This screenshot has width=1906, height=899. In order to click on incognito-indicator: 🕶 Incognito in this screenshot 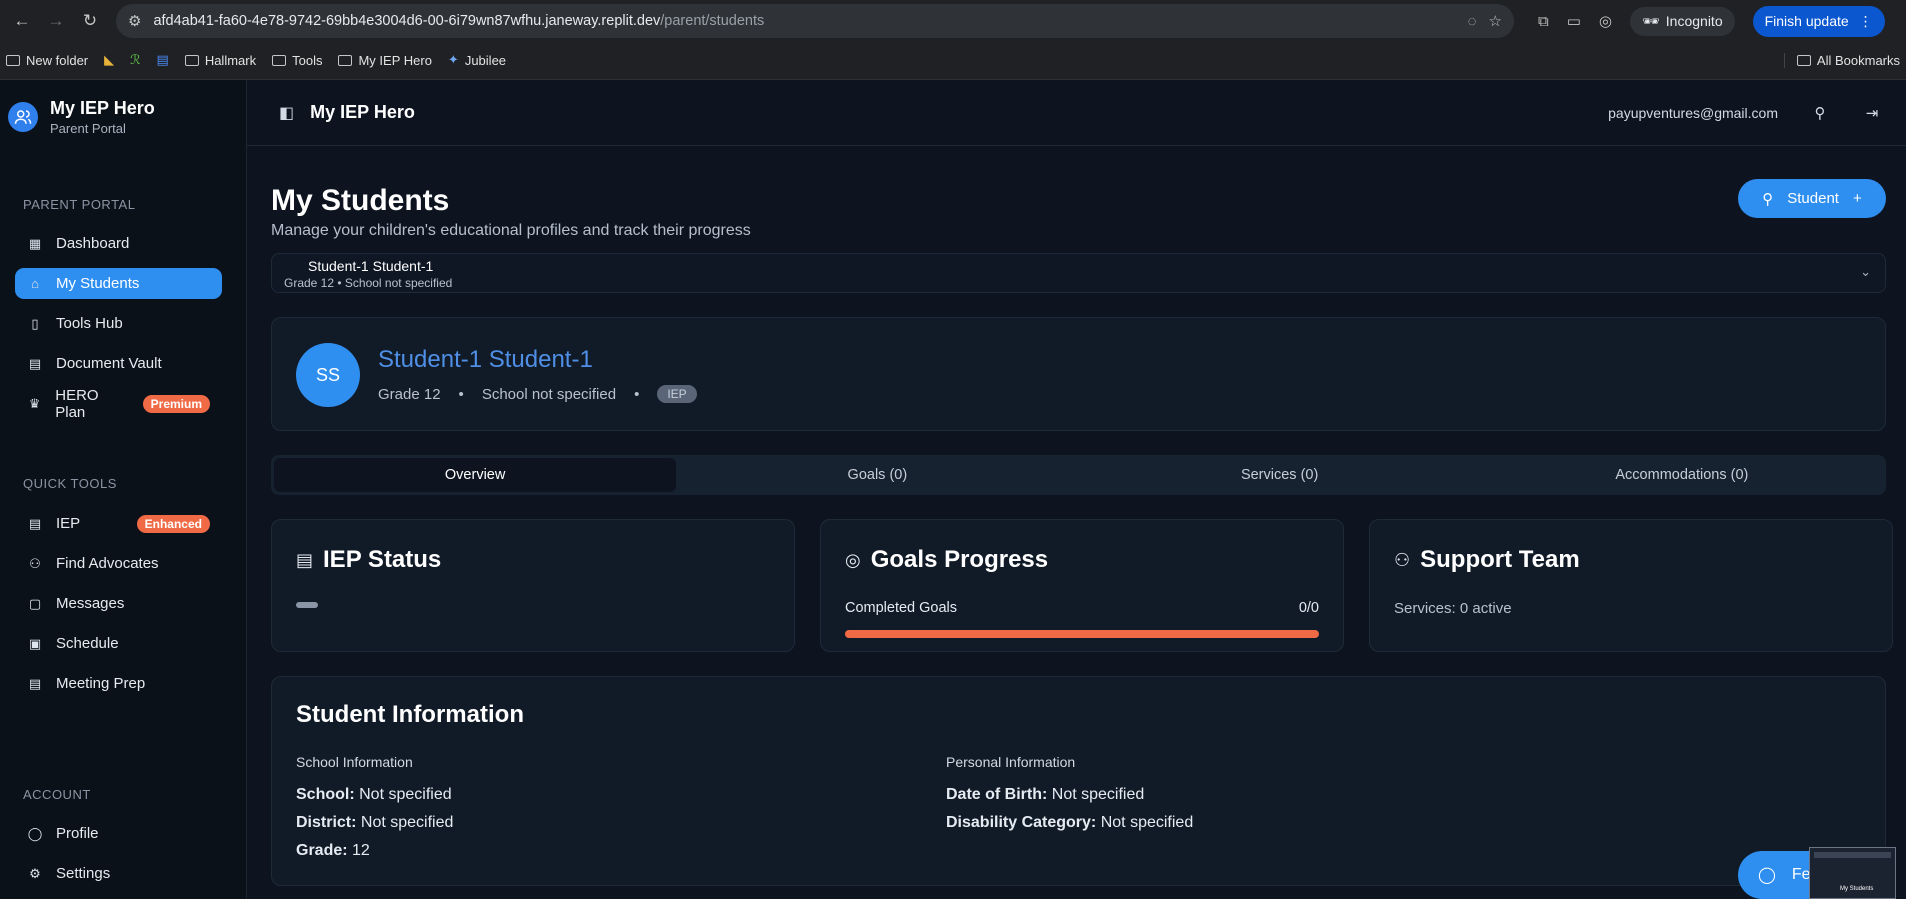, I will do `click(1682, 21)`.